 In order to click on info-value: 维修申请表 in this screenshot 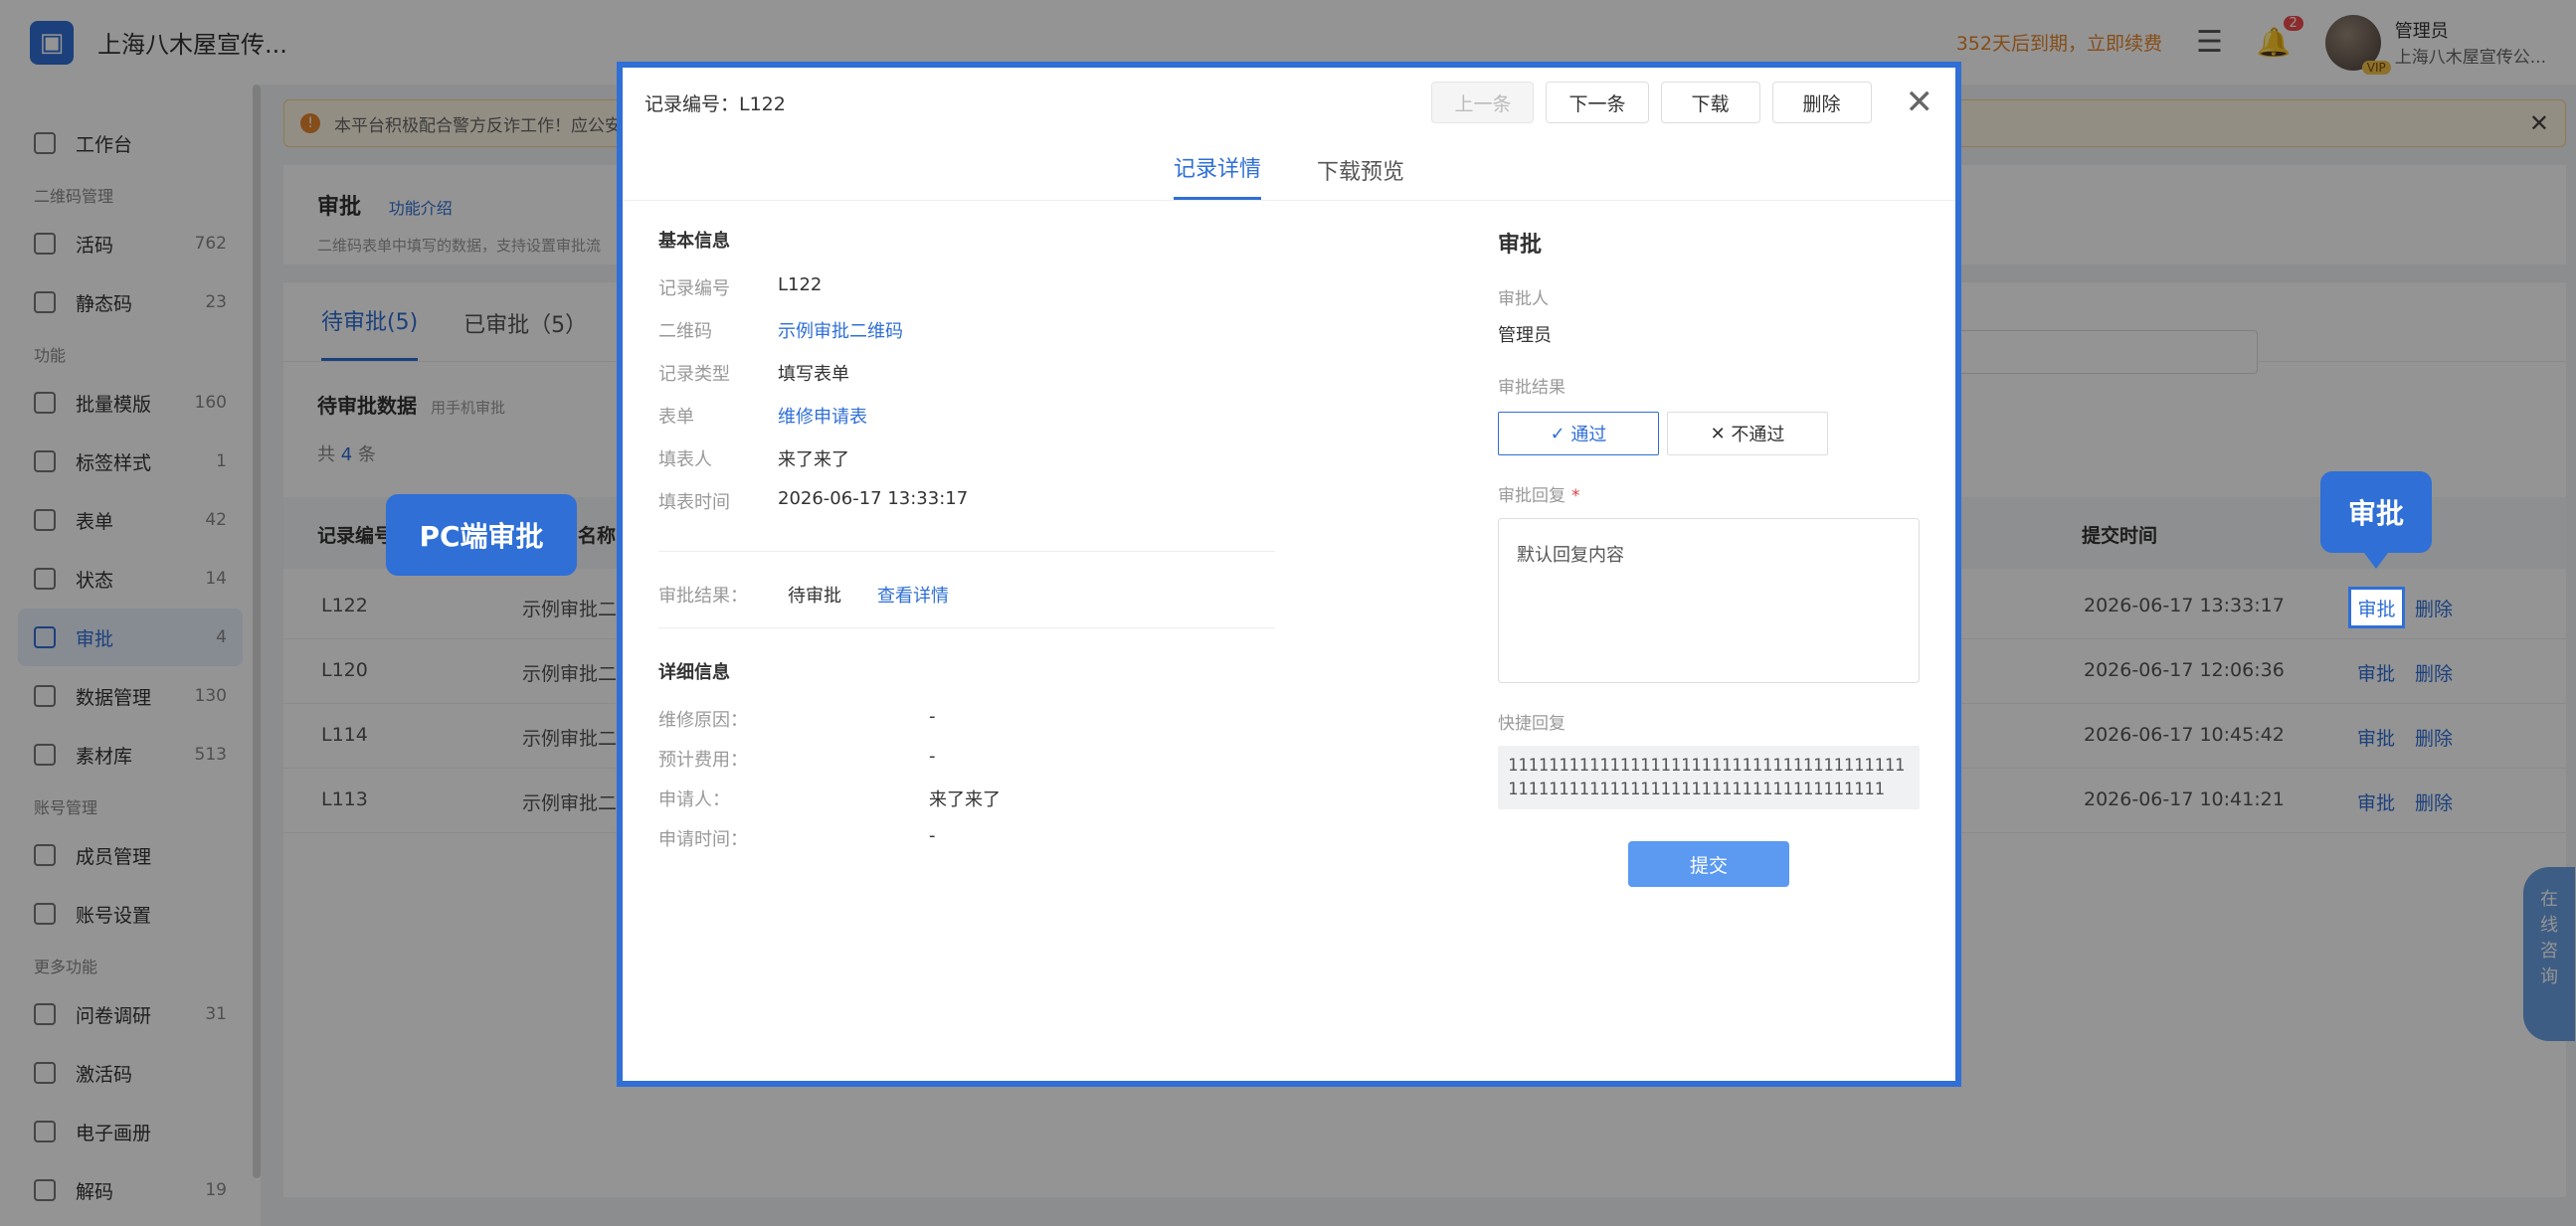, I will do `click(822, 416)`.